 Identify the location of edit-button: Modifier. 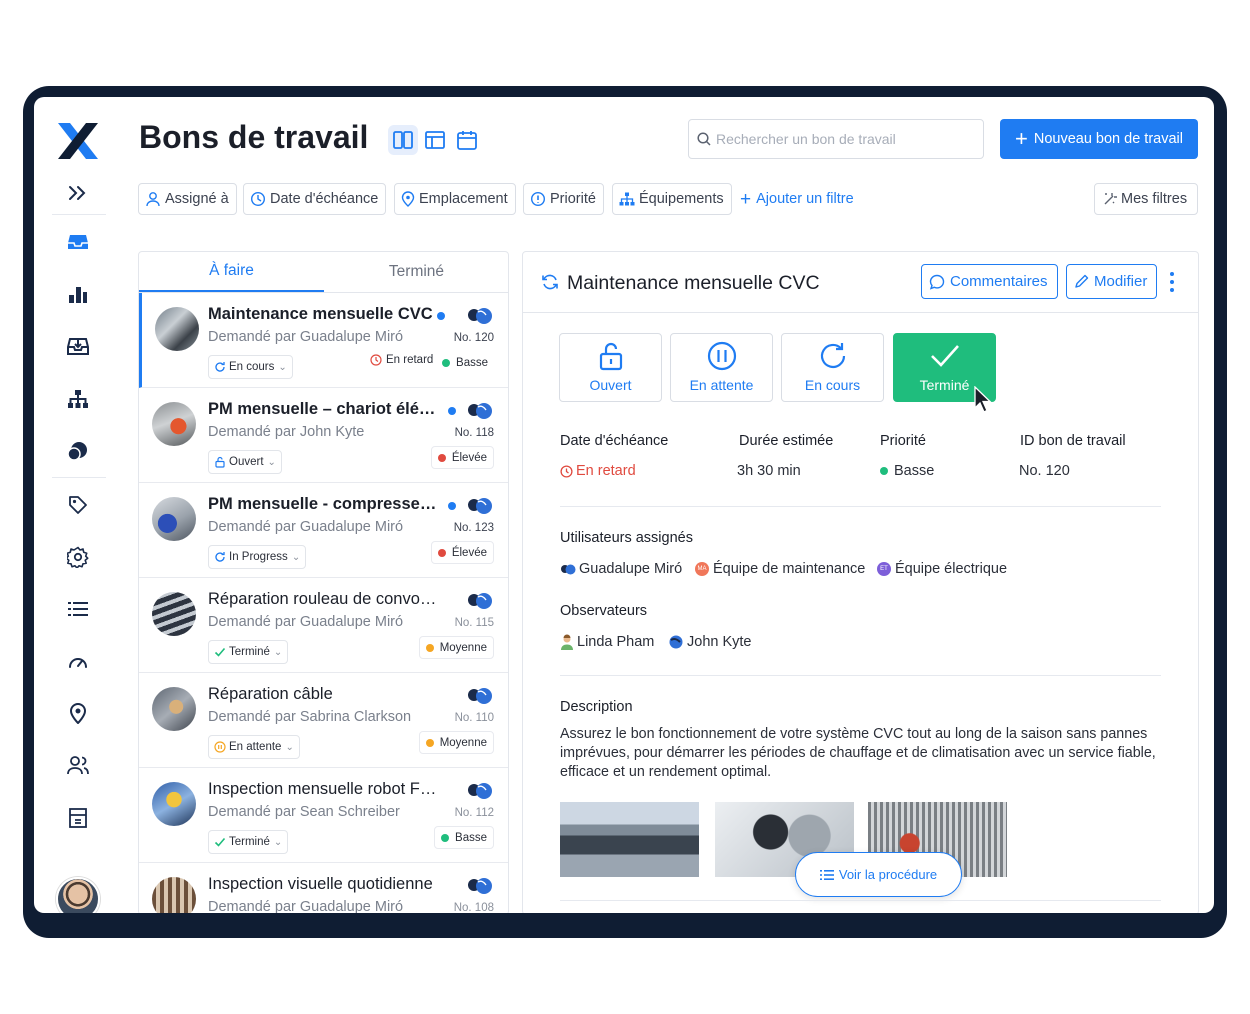
(1112, 281).